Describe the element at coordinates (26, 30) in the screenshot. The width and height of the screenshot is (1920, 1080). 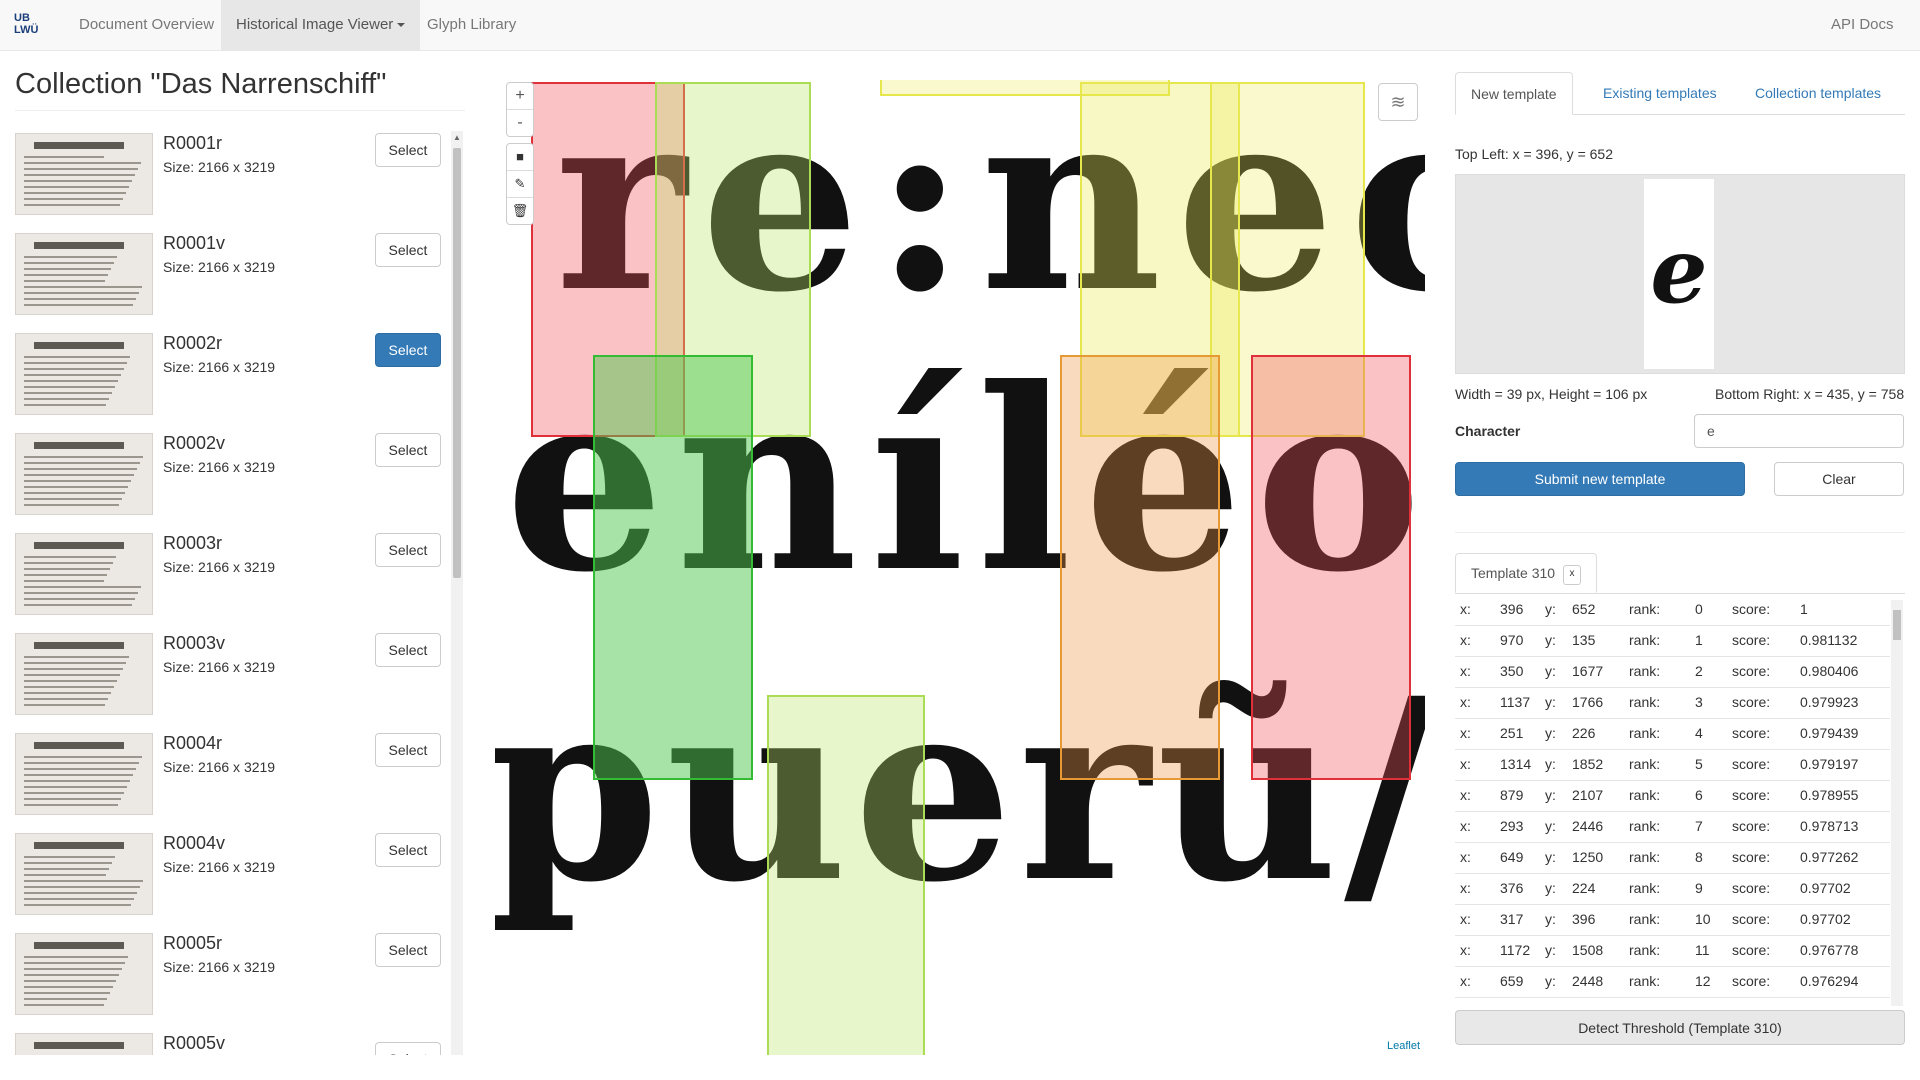
I see `brand-bottom-text: LWÜ` at that location.